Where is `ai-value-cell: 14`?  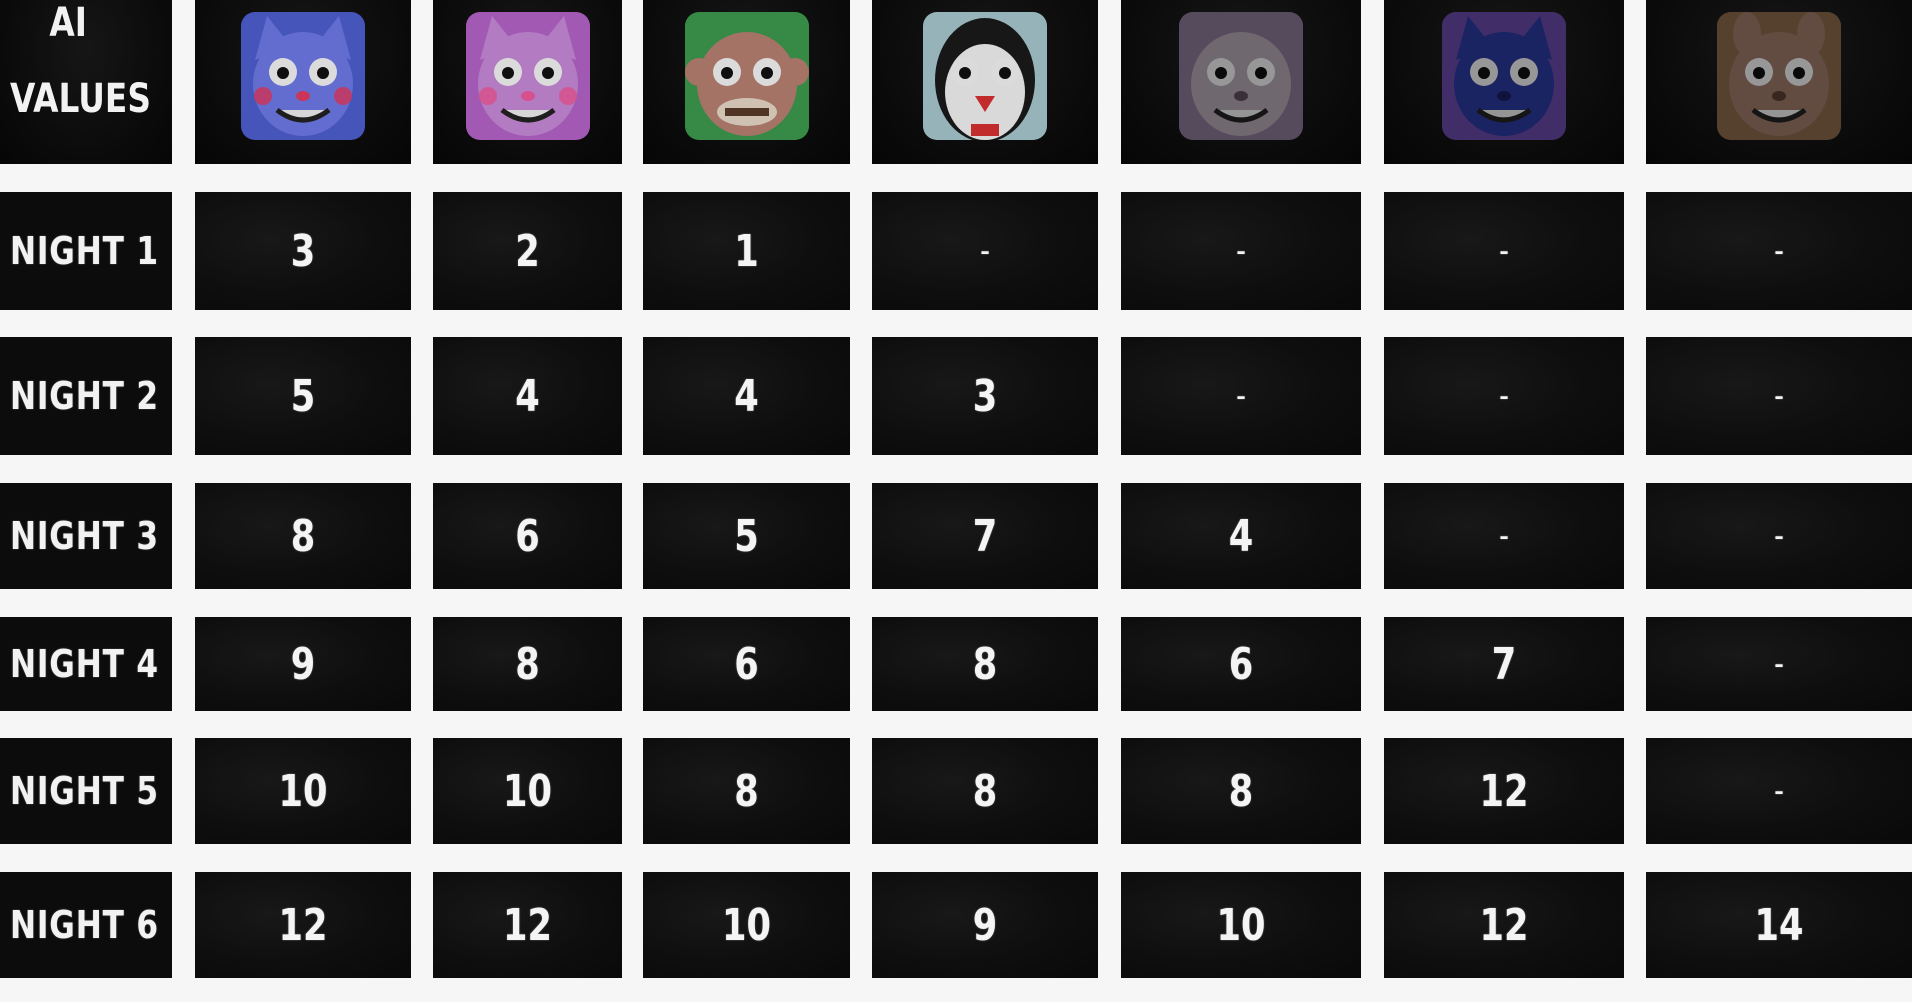 ai-value-cell: 14 is located at coordinates (1779, 925).